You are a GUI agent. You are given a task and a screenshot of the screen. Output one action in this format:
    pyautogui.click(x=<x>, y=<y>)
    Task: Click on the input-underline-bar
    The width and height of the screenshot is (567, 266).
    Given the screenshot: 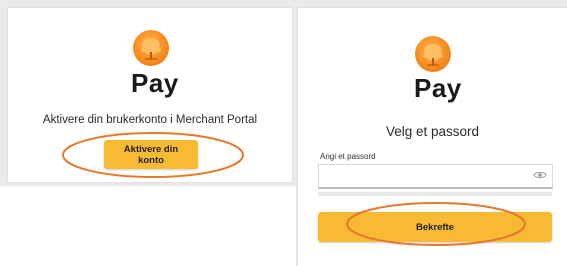 What is the action you would take?
    pyautogui.click(x=435, y=194)
    